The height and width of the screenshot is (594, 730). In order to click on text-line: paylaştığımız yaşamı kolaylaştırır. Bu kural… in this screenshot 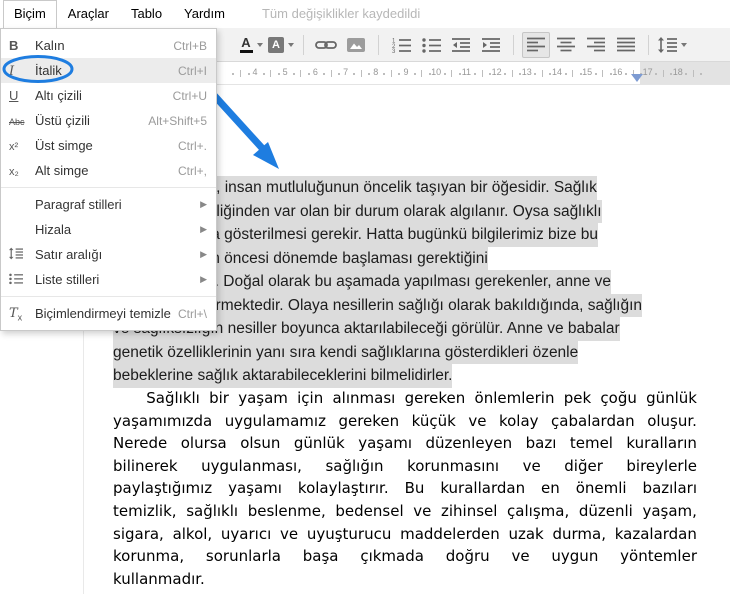, I will do `click(405, 490)`.